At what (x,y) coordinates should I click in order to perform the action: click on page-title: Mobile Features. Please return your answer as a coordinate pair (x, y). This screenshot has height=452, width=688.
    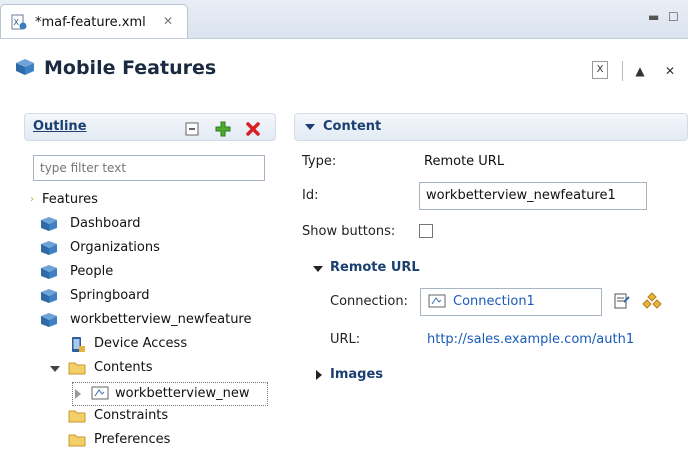
    Looking at the image, I should click on (130, 68).